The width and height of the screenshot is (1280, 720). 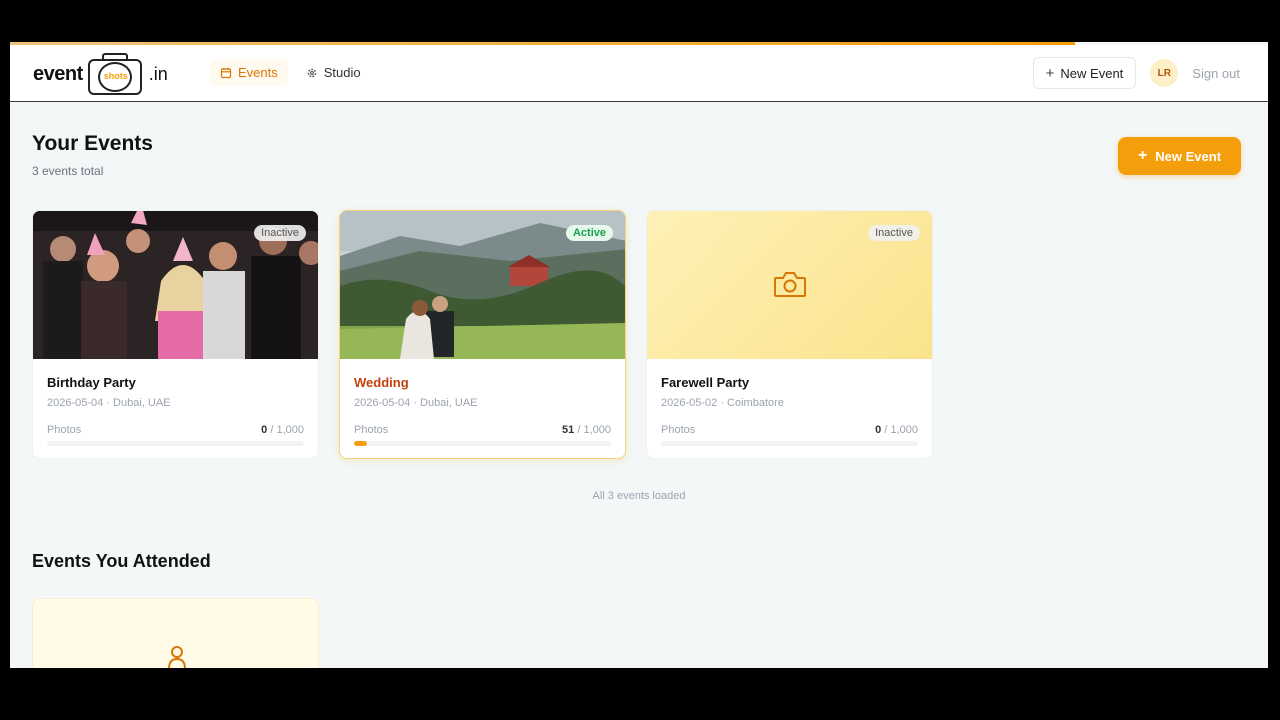 I want to click on nav-item-label: Studio, so click(x=342, y=72).